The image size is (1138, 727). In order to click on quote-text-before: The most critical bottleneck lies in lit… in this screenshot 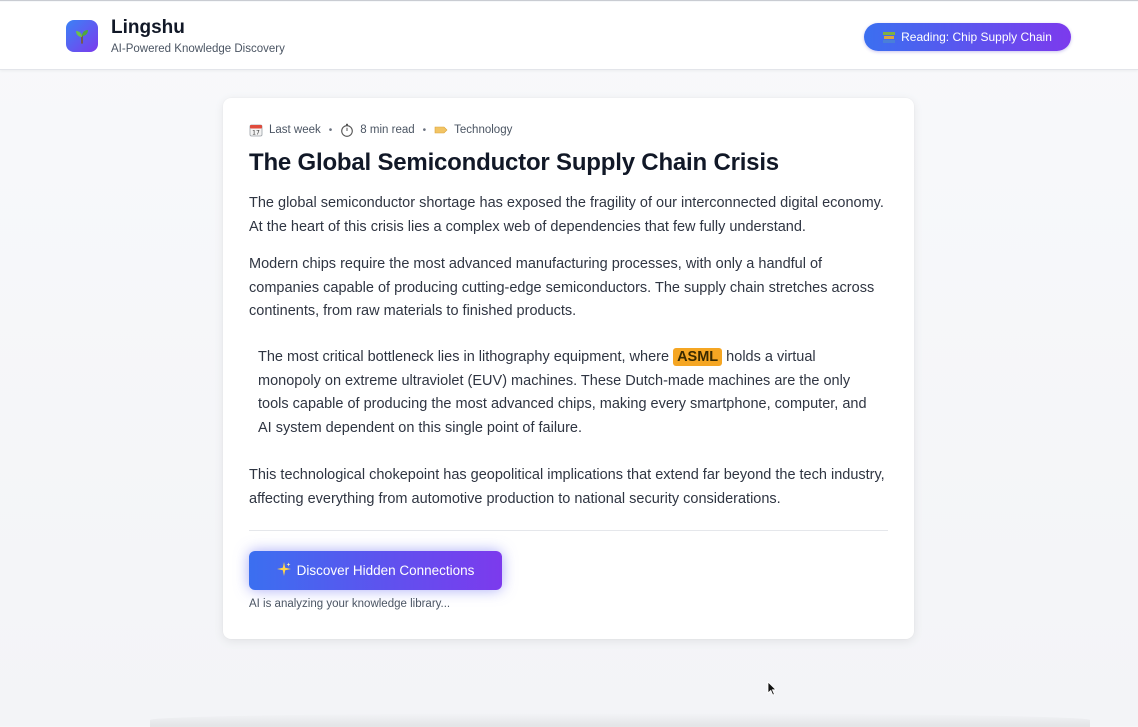, I will do `click(466, 357)`.